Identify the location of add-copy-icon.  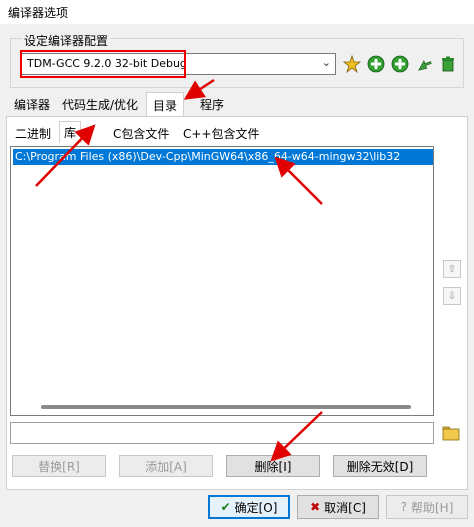
(400, 64).